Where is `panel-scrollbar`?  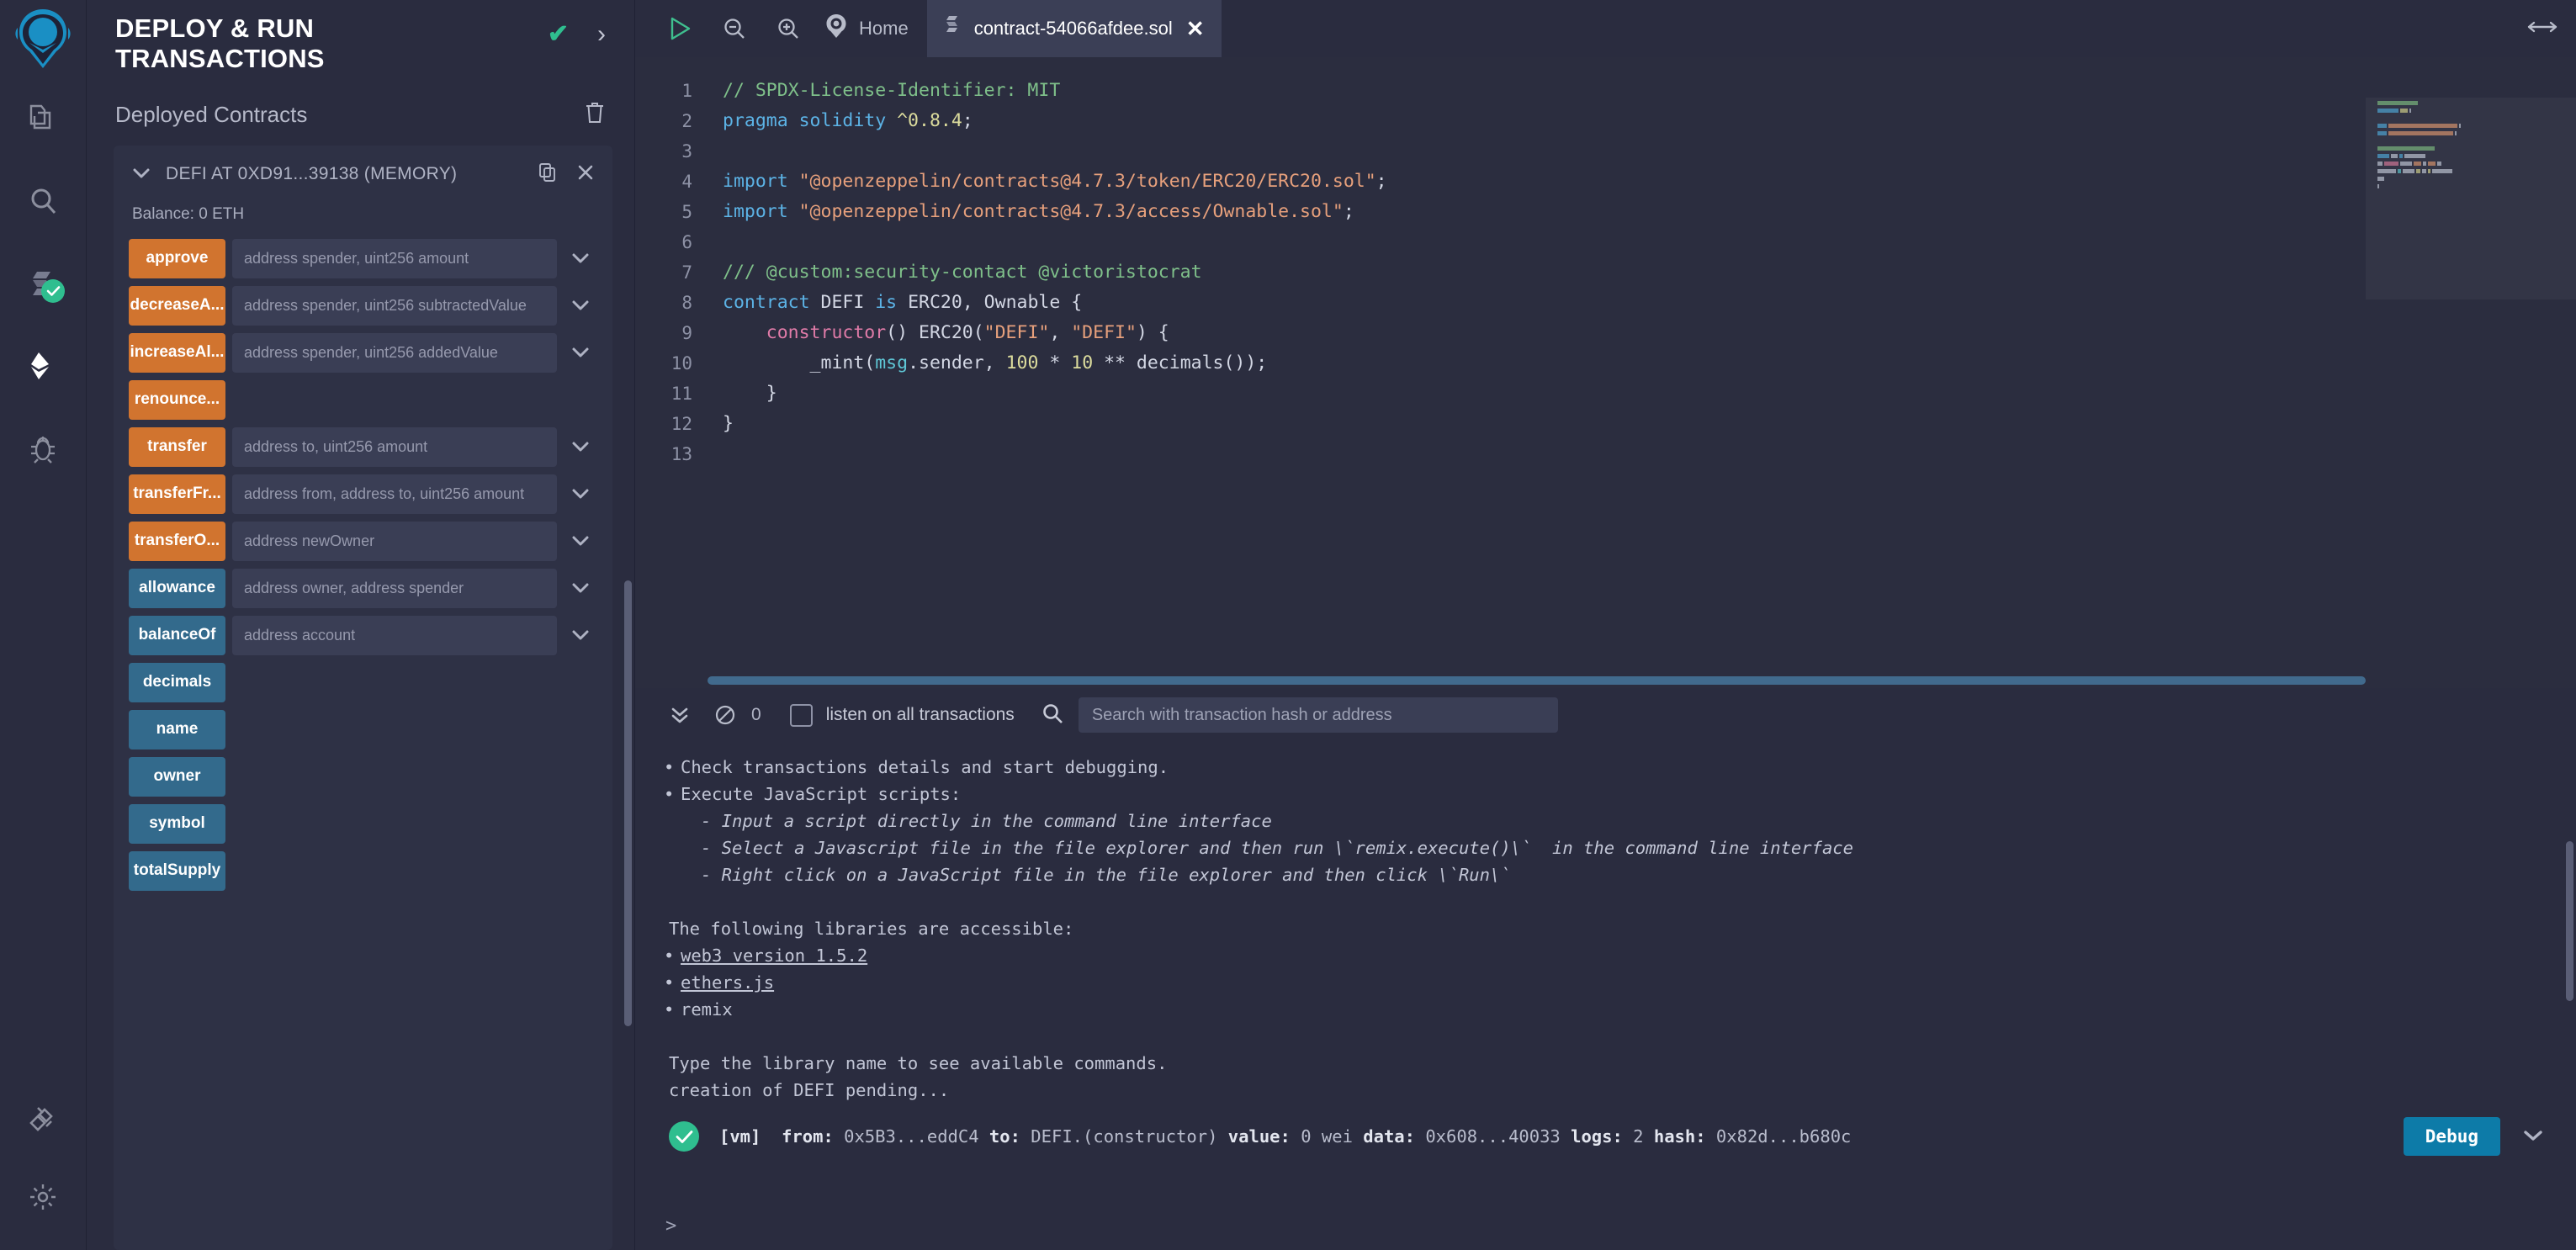
panel-scrollbar is located at coordinates (628, 803).